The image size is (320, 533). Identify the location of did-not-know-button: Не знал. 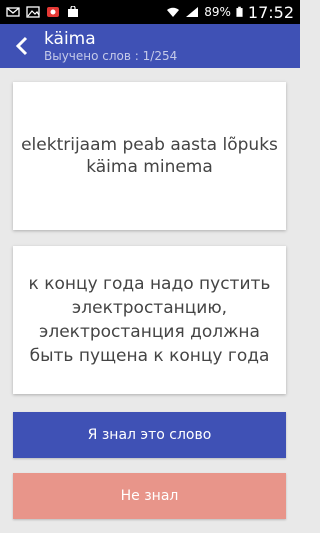
(149, 496).